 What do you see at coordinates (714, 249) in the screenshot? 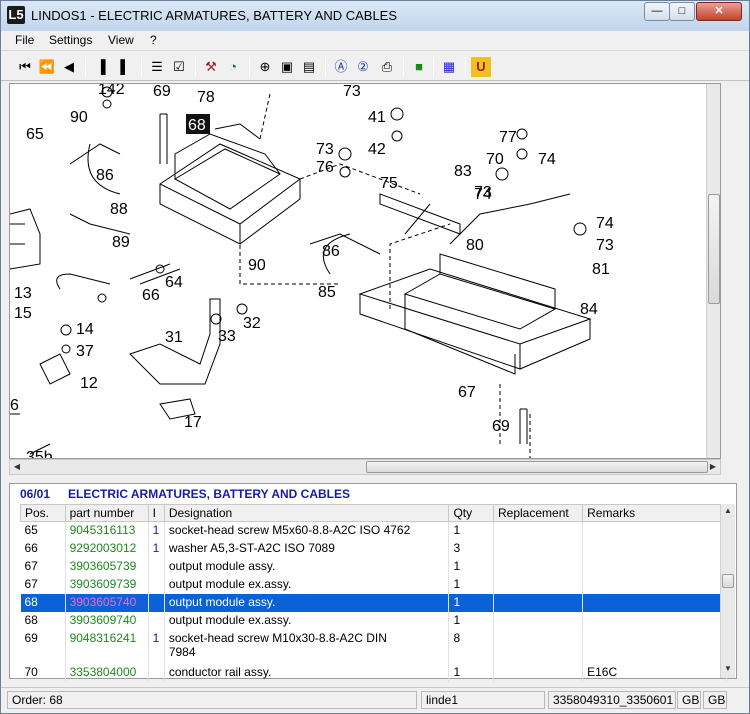
I see `vertical-scroll-thumb` at bounding box center [714, 249].